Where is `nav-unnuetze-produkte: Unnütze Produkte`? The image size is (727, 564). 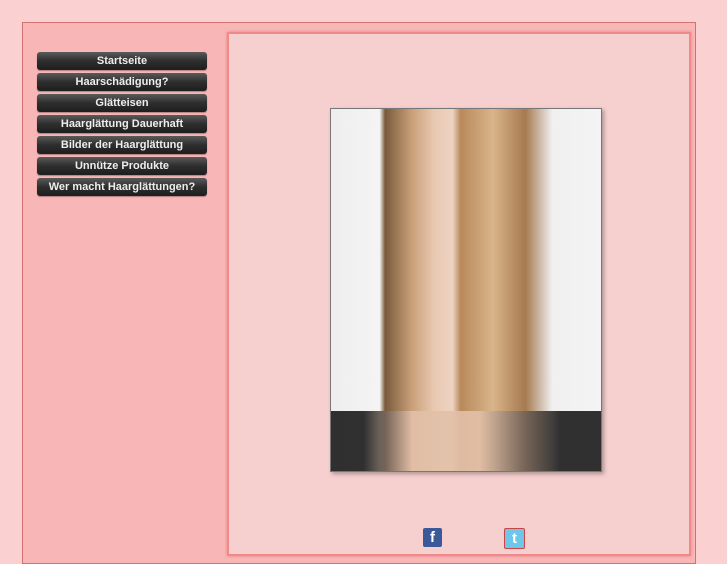 nav-unnuetze-produkte: Unnütze Produkte is located at coordinates (122, 166).